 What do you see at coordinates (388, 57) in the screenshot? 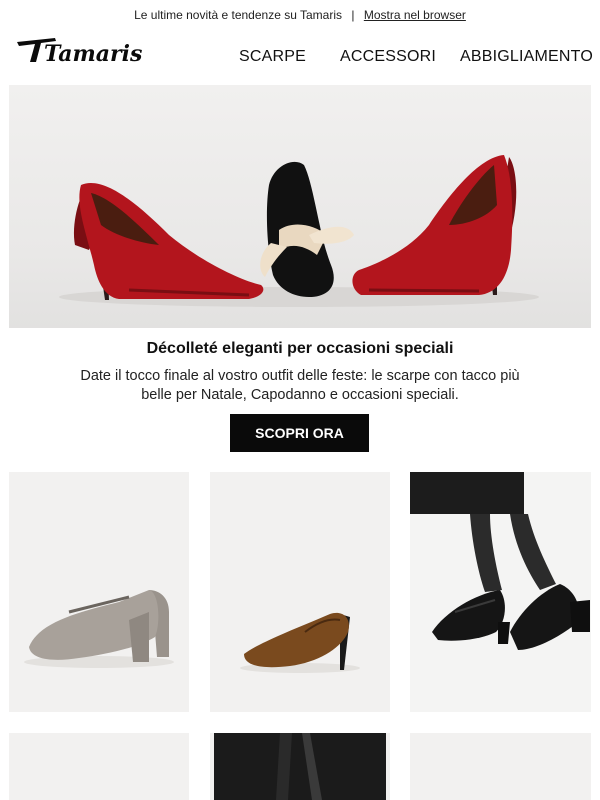
I see `nav-accessories: ACCESSORI` at bounding box center [388, 57].